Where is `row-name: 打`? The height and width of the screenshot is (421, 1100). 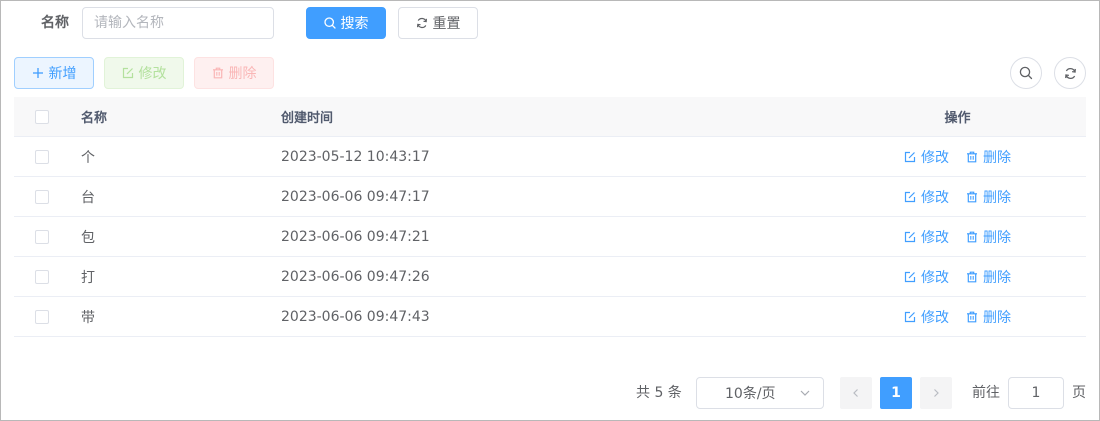 row-name: 打 is located at coordinates (88, 277).